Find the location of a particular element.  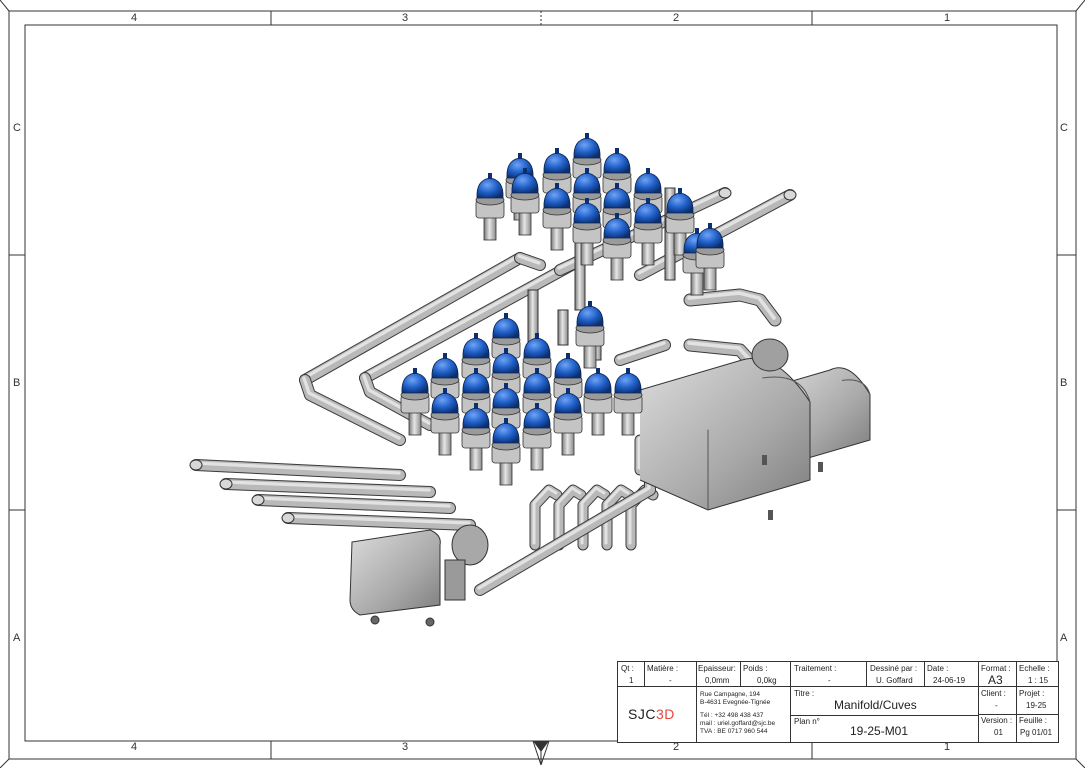

projet-label: Projet : is located at coordinates (1032, 693).